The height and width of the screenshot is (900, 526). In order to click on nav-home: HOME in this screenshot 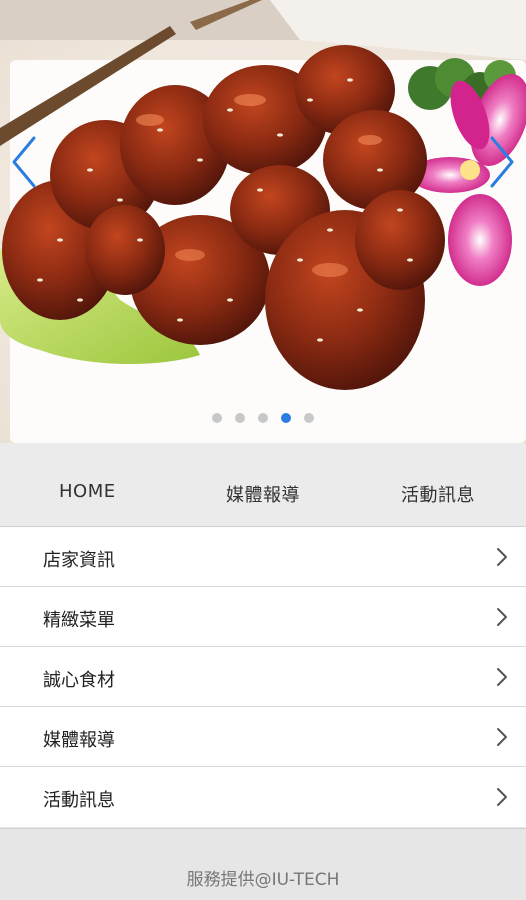, I will do `click(87, 491)`.